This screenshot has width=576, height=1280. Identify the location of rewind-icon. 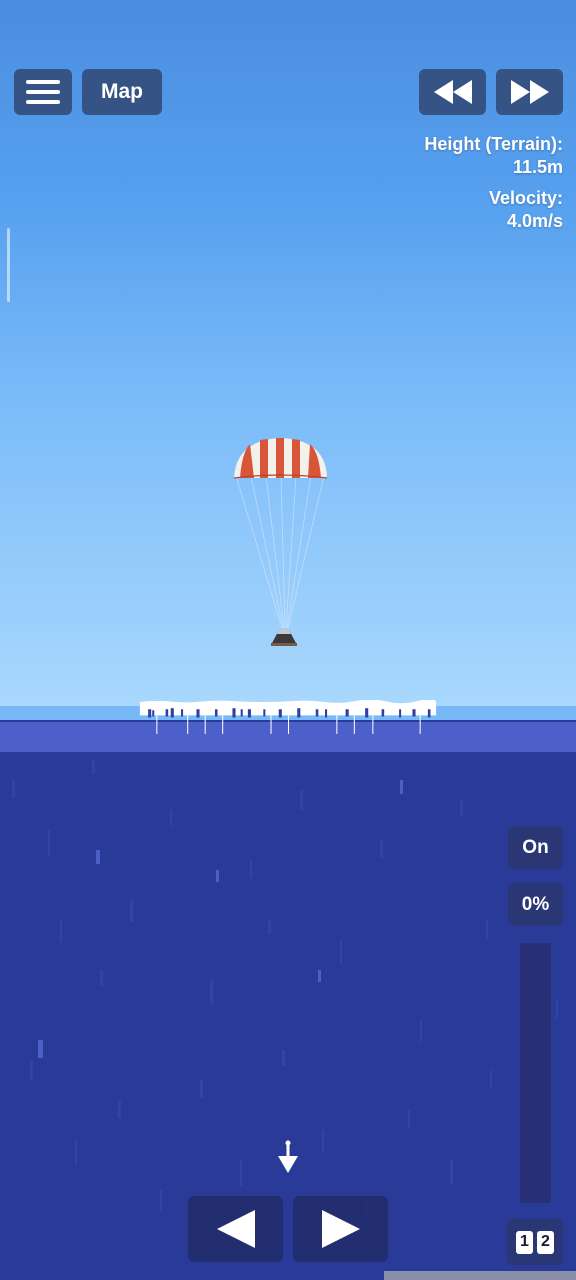
(452, 92).